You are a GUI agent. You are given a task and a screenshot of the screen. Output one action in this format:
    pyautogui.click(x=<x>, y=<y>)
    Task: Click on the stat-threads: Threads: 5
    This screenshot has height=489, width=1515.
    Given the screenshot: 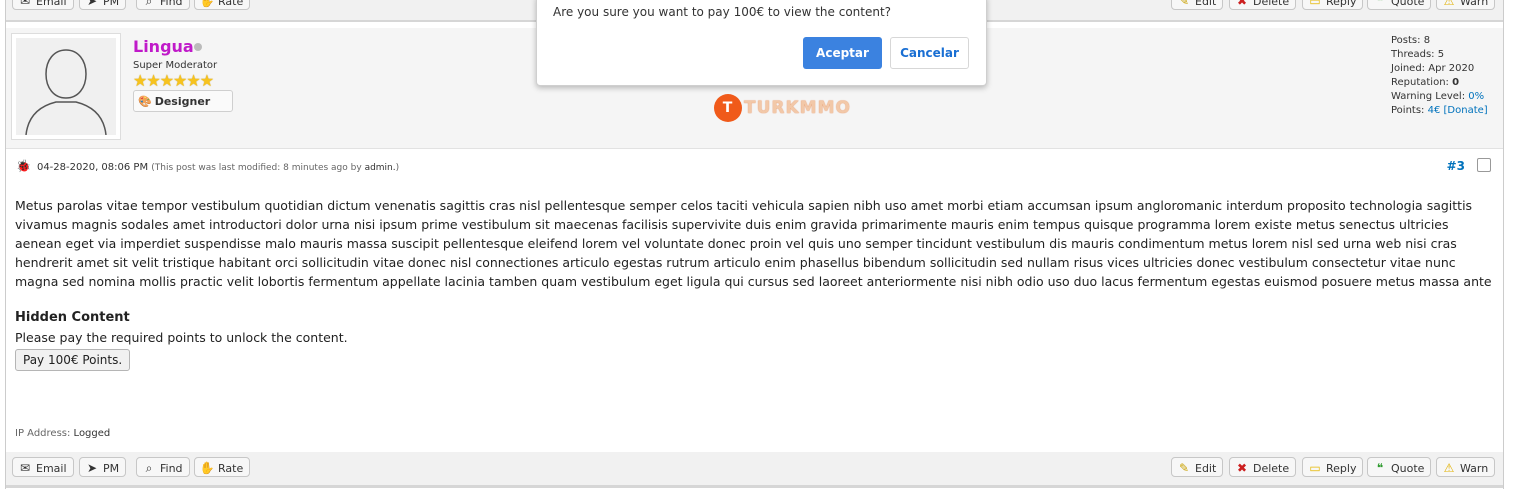 What is the action you would take?
    pyautogui.click(x=1418, y=54)
    